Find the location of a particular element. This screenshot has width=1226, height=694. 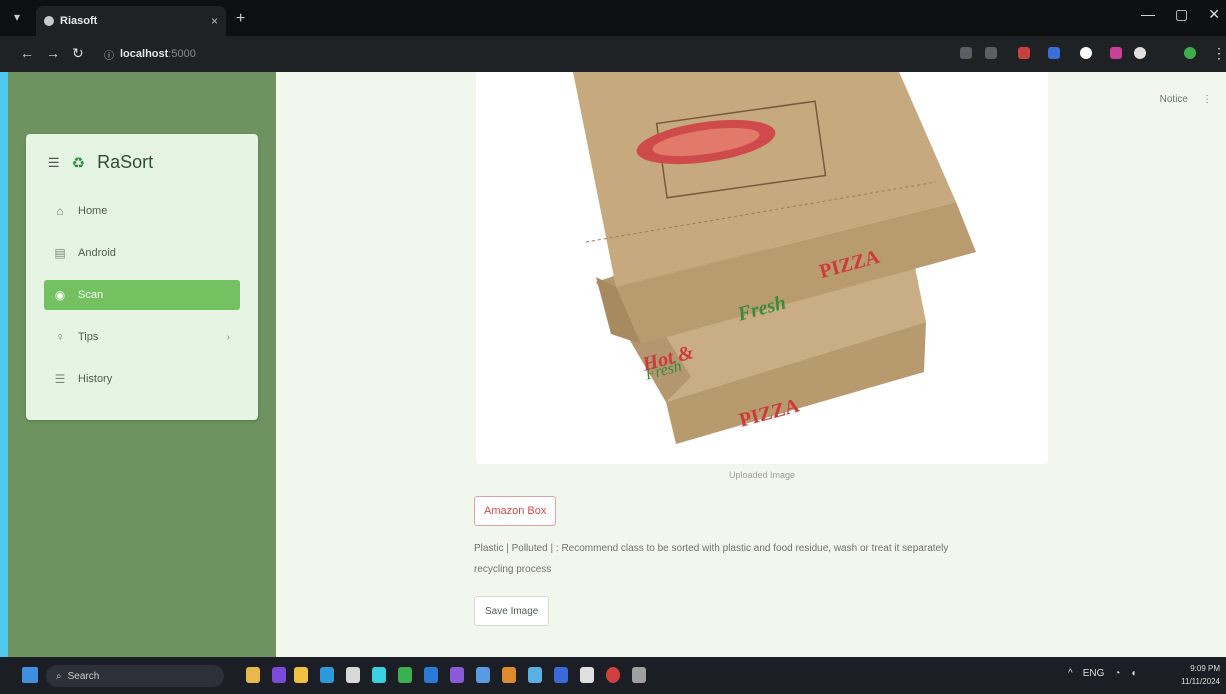

taskbar-search: ⌕ Search is located at coordinates (135, 676).